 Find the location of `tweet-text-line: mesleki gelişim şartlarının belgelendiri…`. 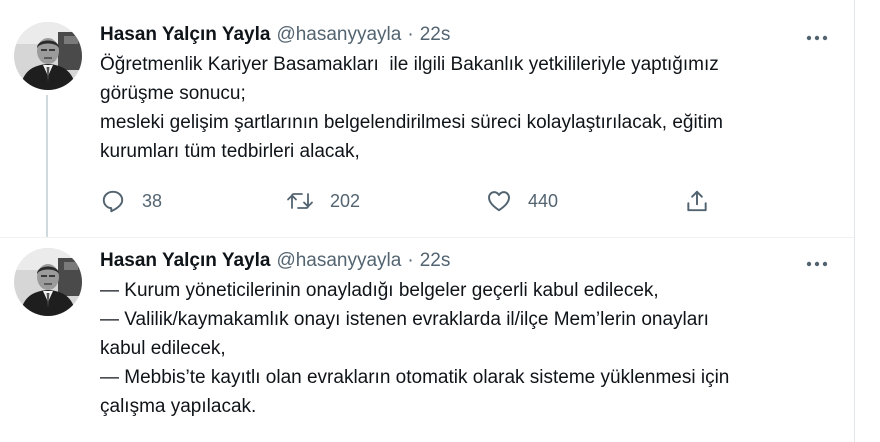

tweet-text-line: mesleki gelişim şartlarının belgelendiri… is located at coordinates (412, 122).